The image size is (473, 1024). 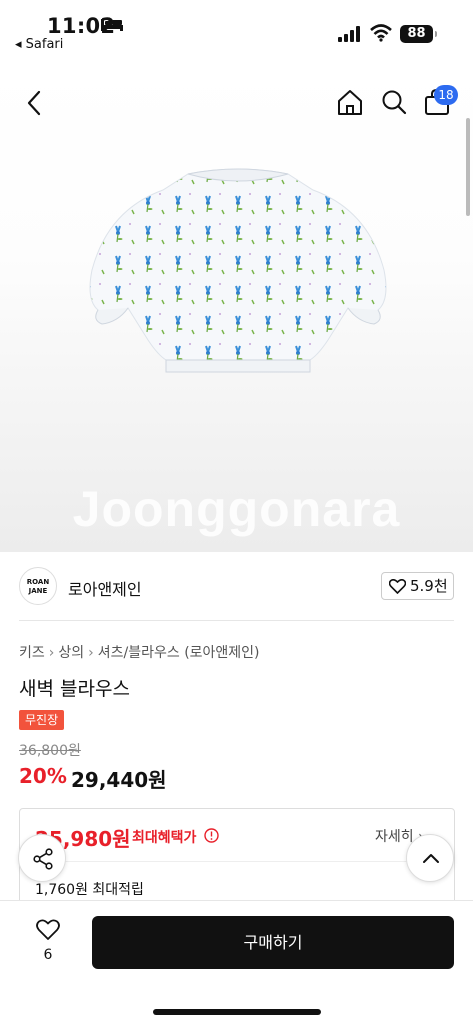 I want to click on watermark-text: Joonggonara, so click(x=236, y=509).